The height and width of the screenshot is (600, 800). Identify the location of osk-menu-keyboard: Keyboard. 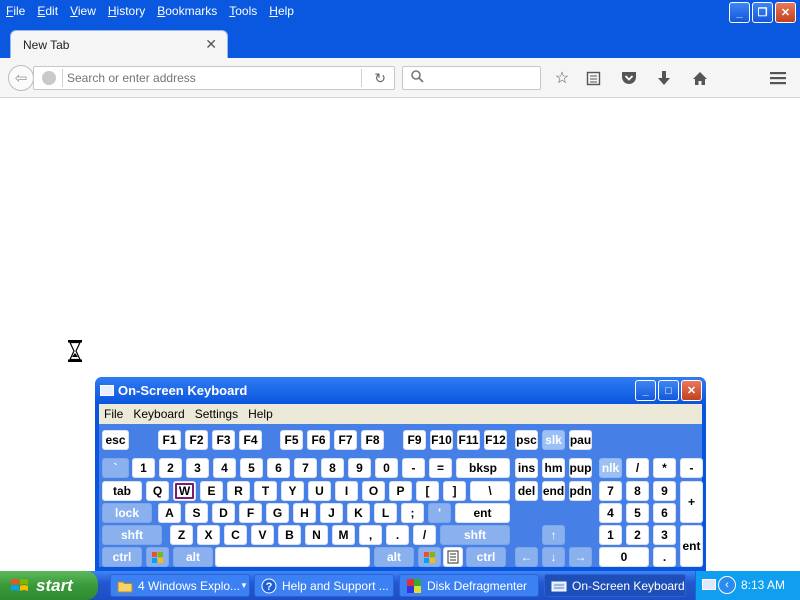
(158, 414).